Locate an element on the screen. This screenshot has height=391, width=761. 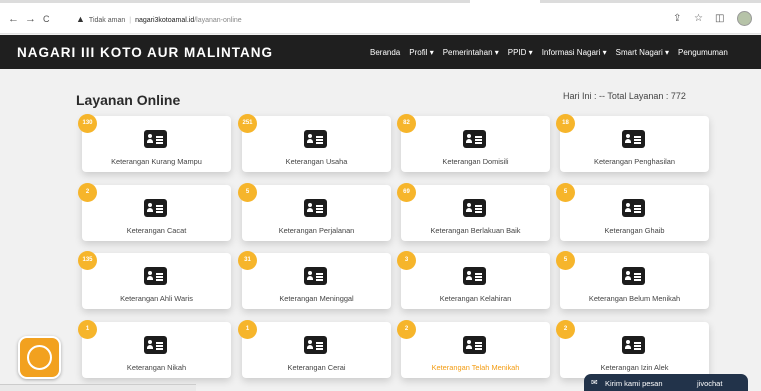
service-card: 69 Keterangan Berlakuan Baik is located at coordinates (473, 212).